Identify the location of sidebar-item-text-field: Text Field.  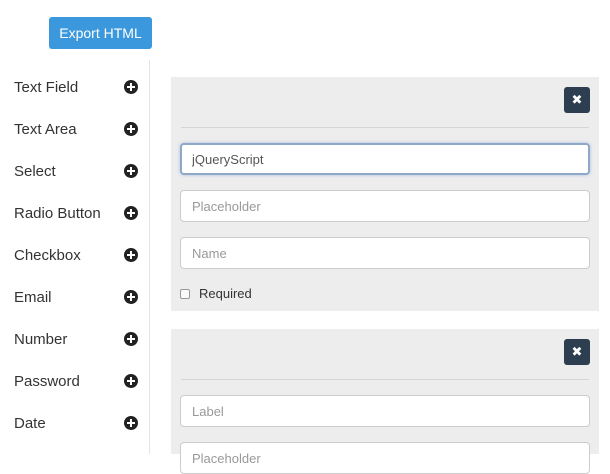
(75, 87).